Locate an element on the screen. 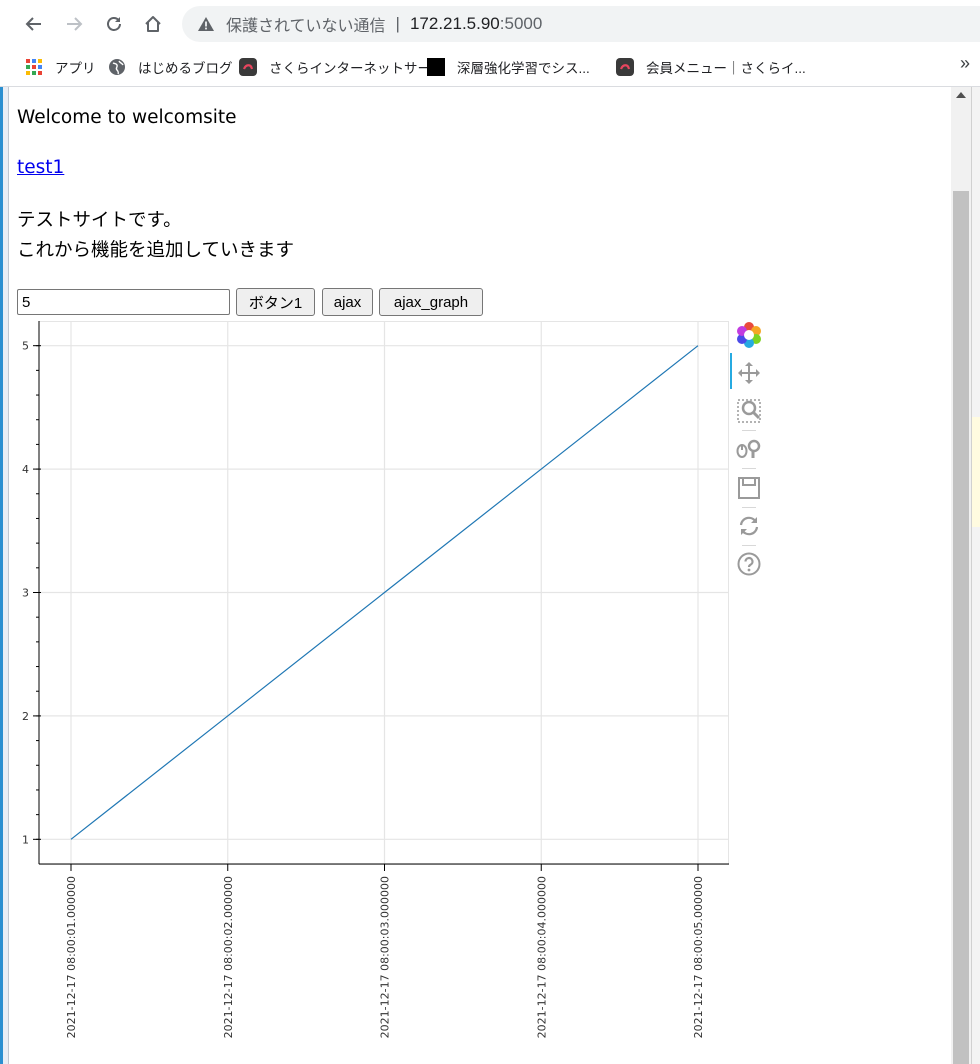 The width and height of the screenshot is (980, 1064). y-tick-label: 4 is located at coordinates (25, 469).